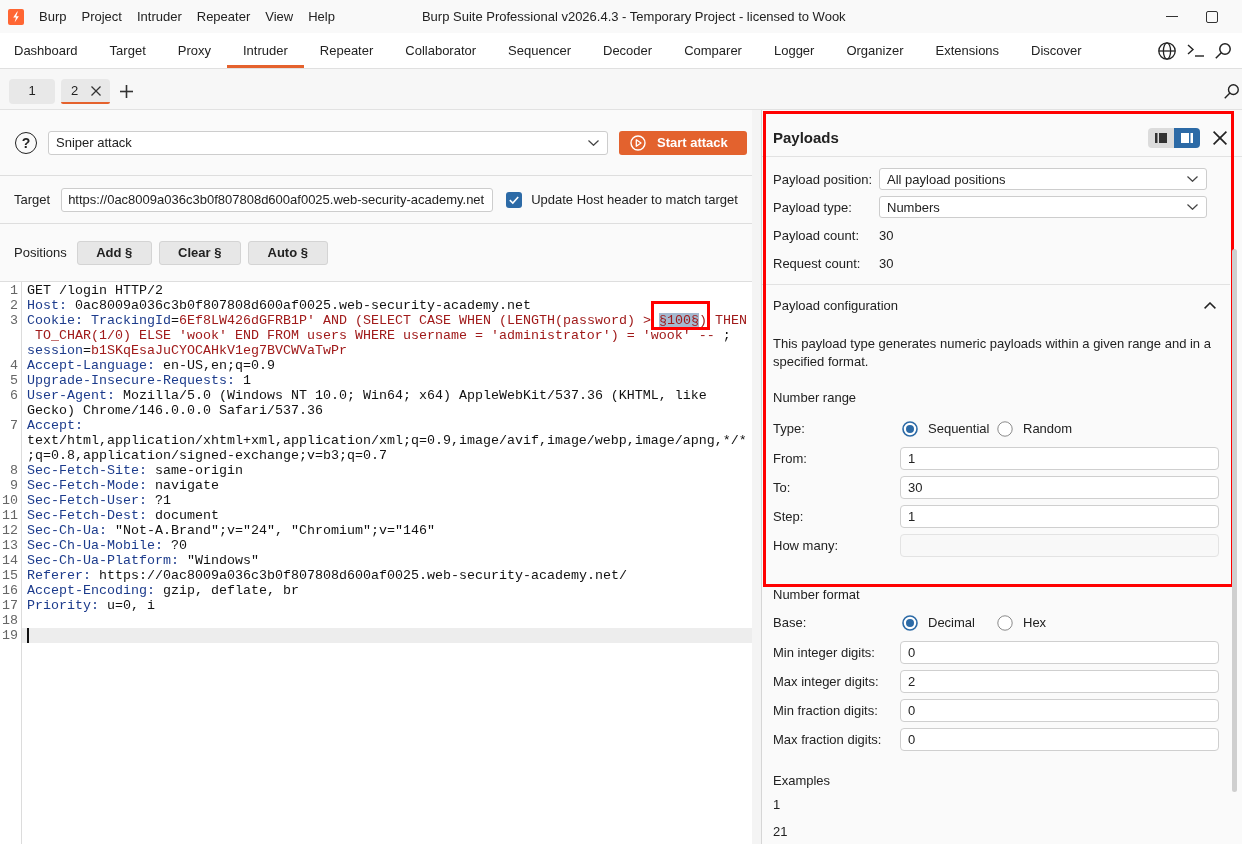  What do you see at coordinates (634, 199) in the screenshot?
I see `checkbox-label: Update Host header to match target` at bounding box center [634, 199].